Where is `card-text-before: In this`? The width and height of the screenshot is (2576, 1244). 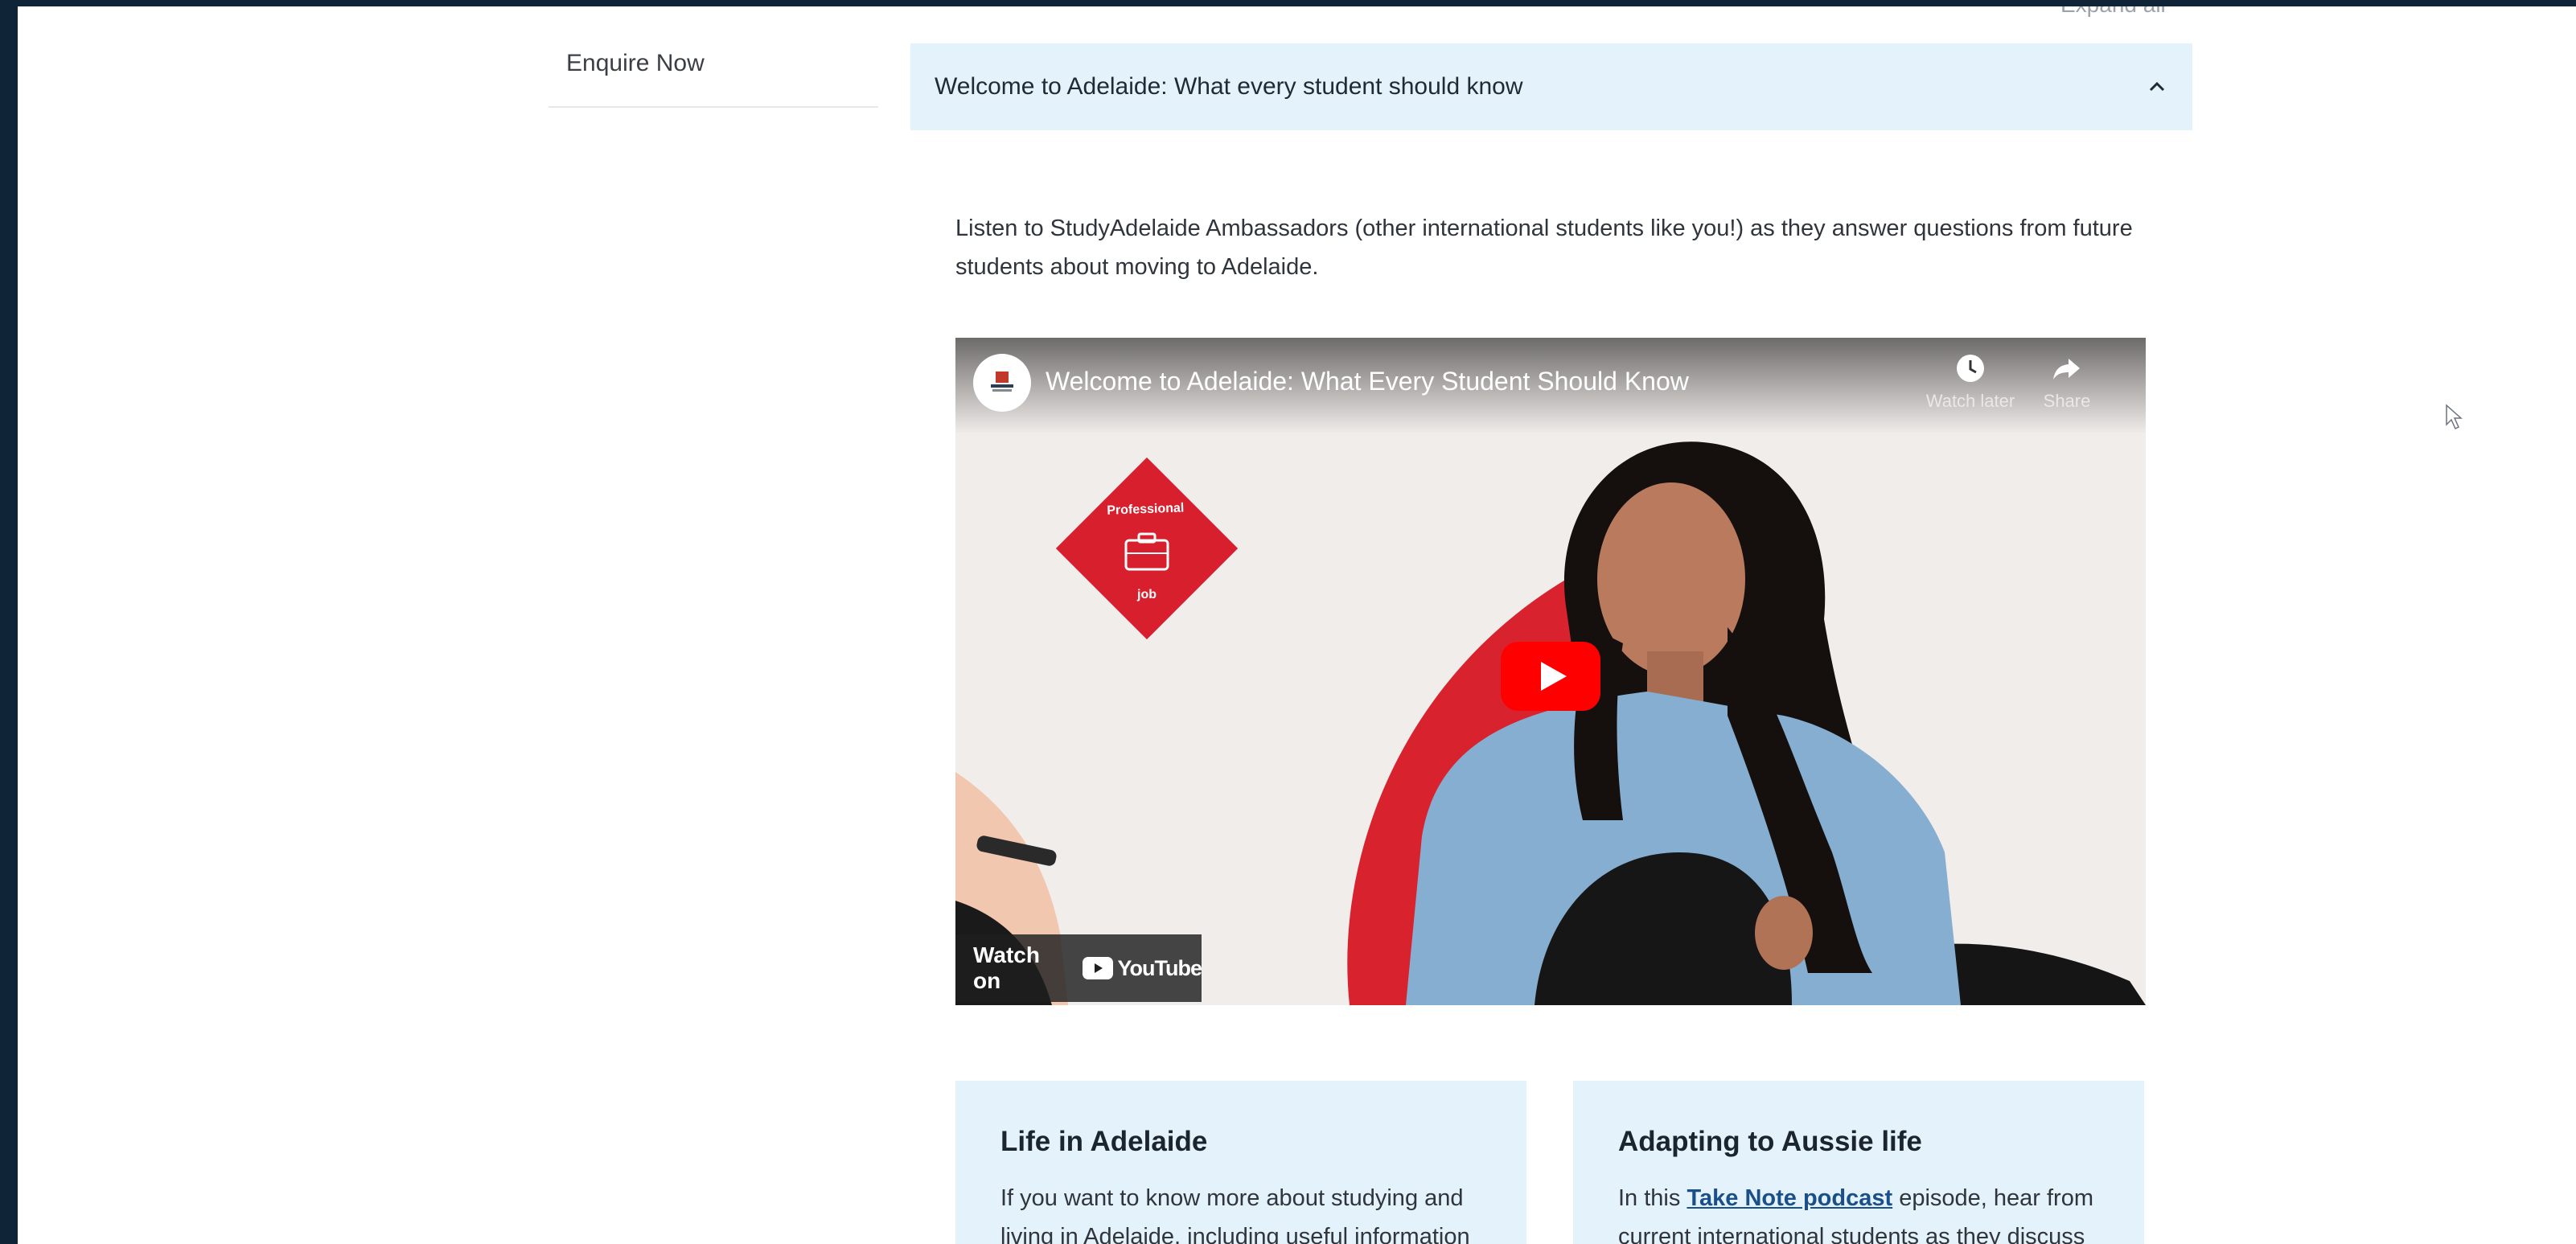 card-text-before: In this is located at coordinates (1652, 1198).